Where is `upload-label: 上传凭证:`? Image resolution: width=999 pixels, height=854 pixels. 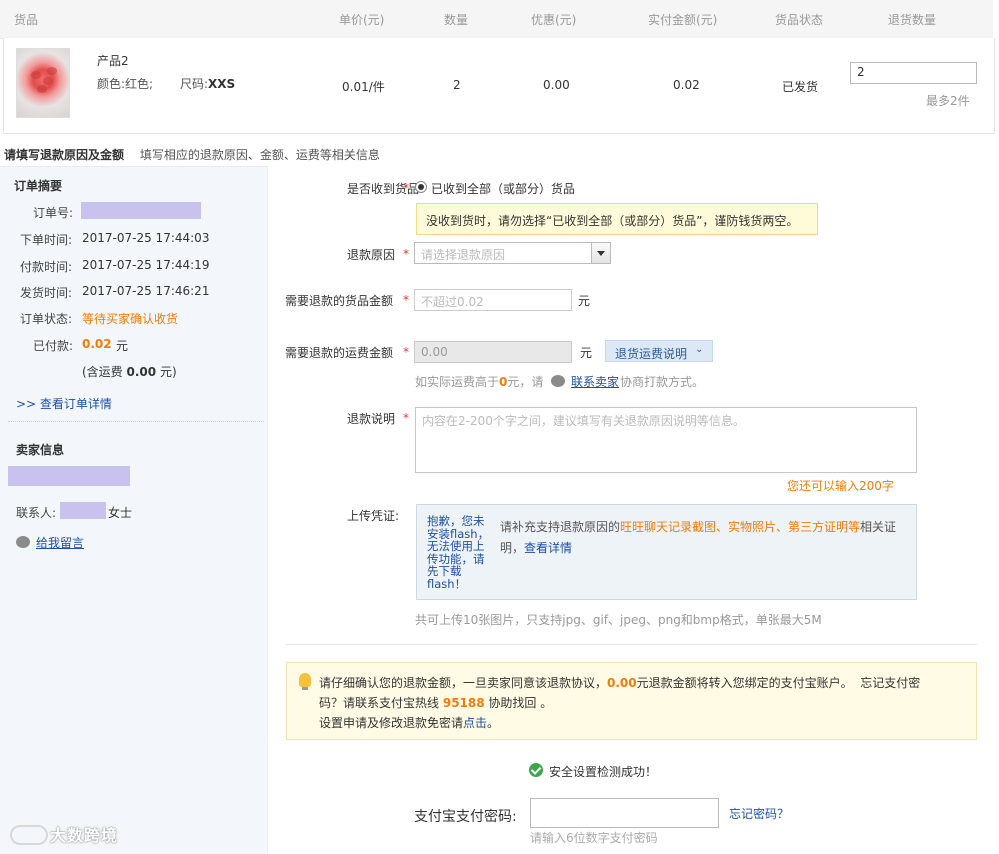
upload-label: 上传凭证: is located at coordinates (373, 516).